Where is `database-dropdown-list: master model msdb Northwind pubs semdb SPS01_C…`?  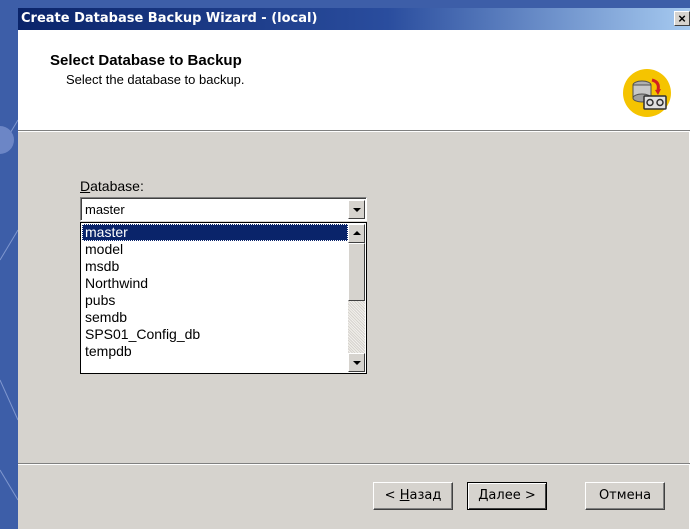 database-dropdown-list: master model msdb Northwind pubs semdb SPS01_C… is located at coordinates (223, 298).